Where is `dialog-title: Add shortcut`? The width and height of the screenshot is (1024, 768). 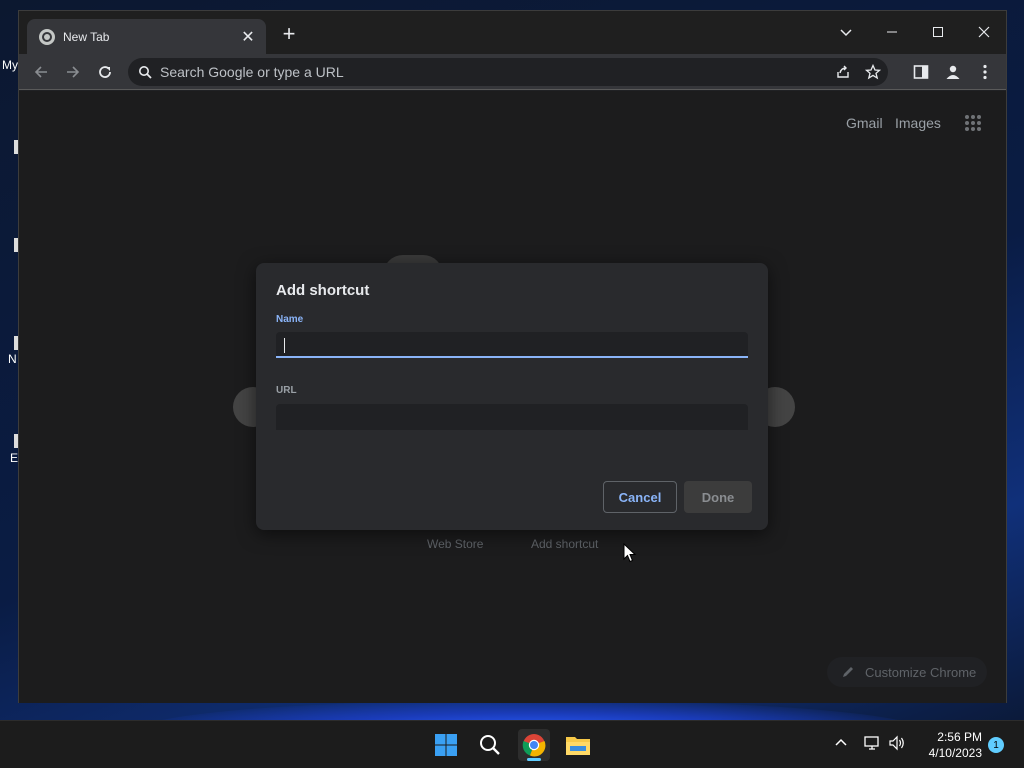 dialog-title: Add shortcut is located at coordinates (323, 290).